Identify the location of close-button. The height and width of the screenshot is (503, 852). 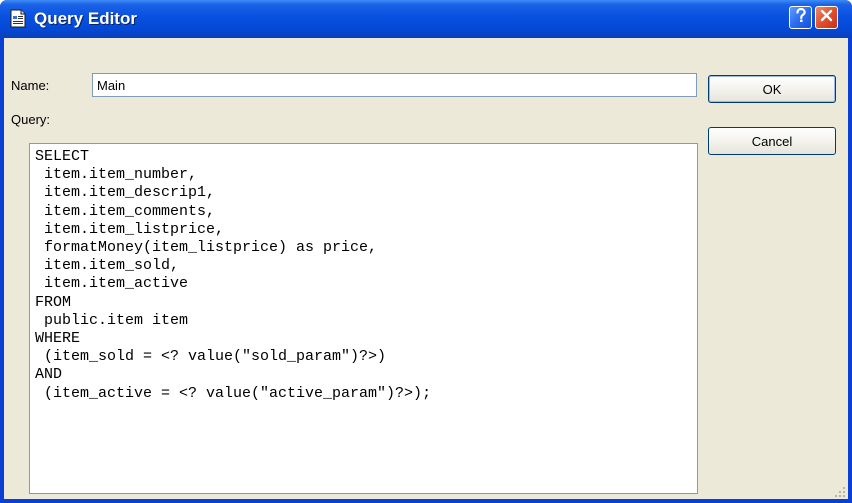
(826, 17).